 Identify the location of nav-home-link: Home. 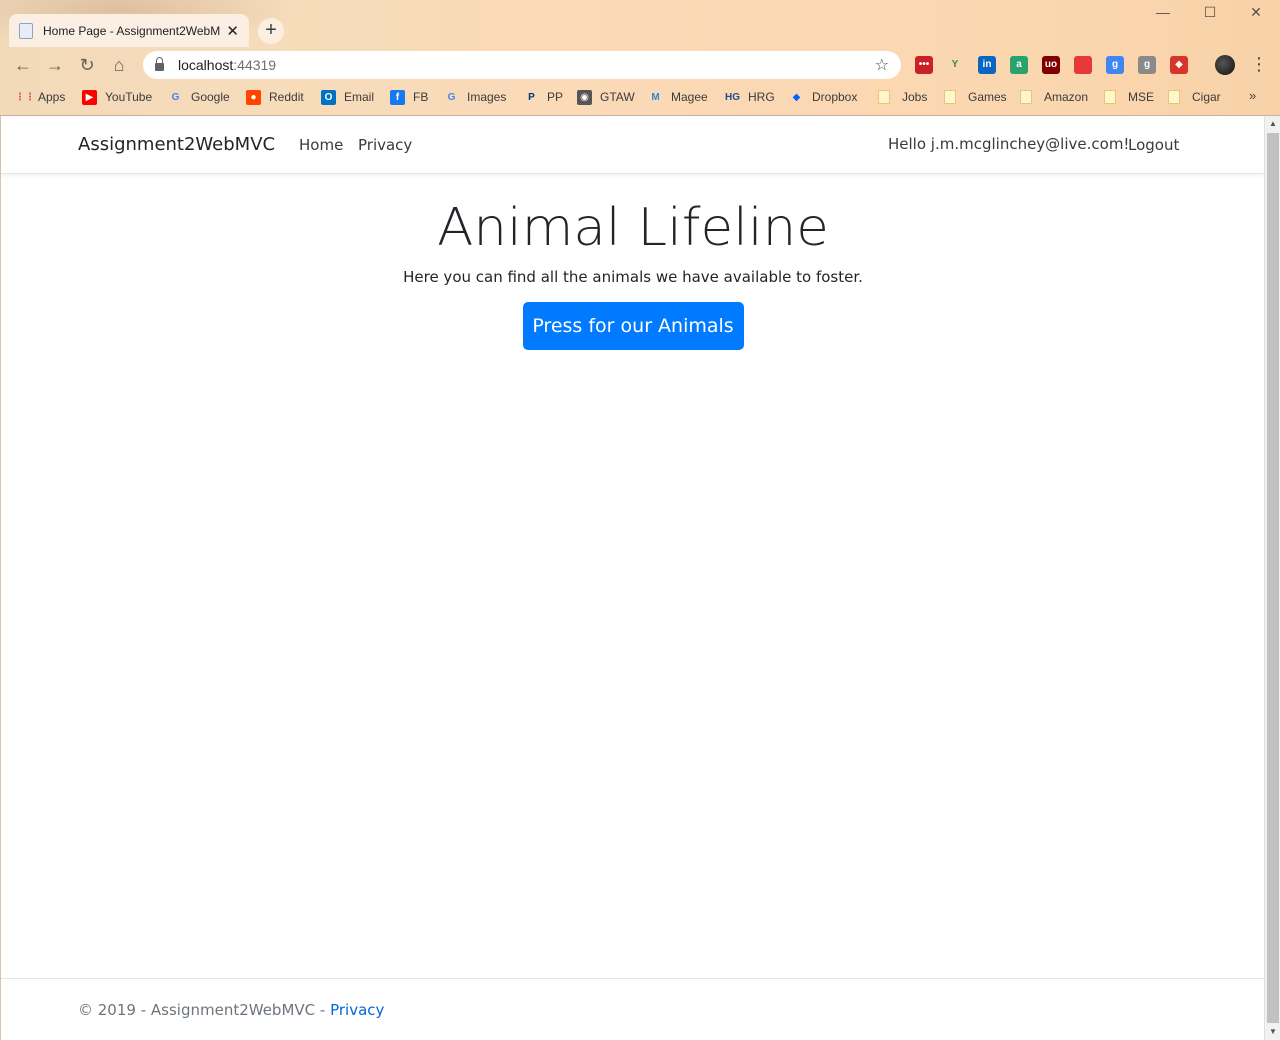
(321, 145).